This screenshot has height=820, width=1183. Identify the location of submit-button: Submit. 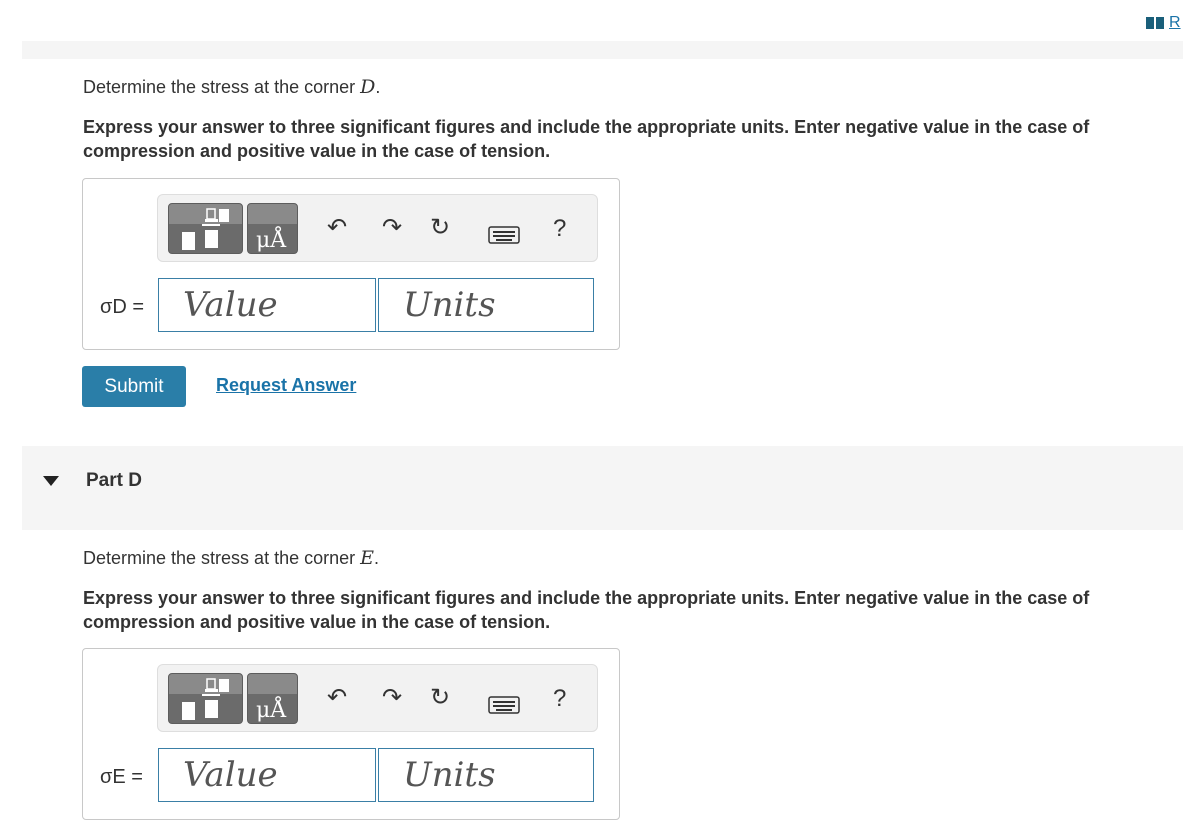
(134, 386).